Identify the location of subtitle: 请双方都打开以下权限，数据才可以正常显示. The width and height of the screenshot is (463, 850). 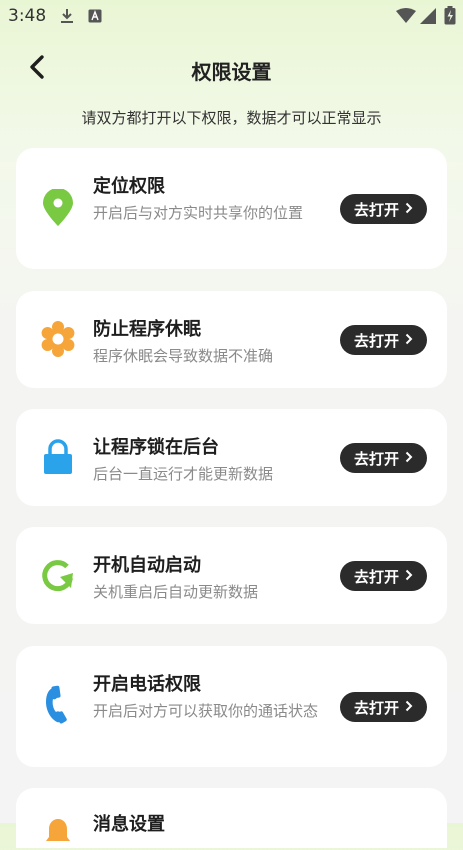
(231, 118).